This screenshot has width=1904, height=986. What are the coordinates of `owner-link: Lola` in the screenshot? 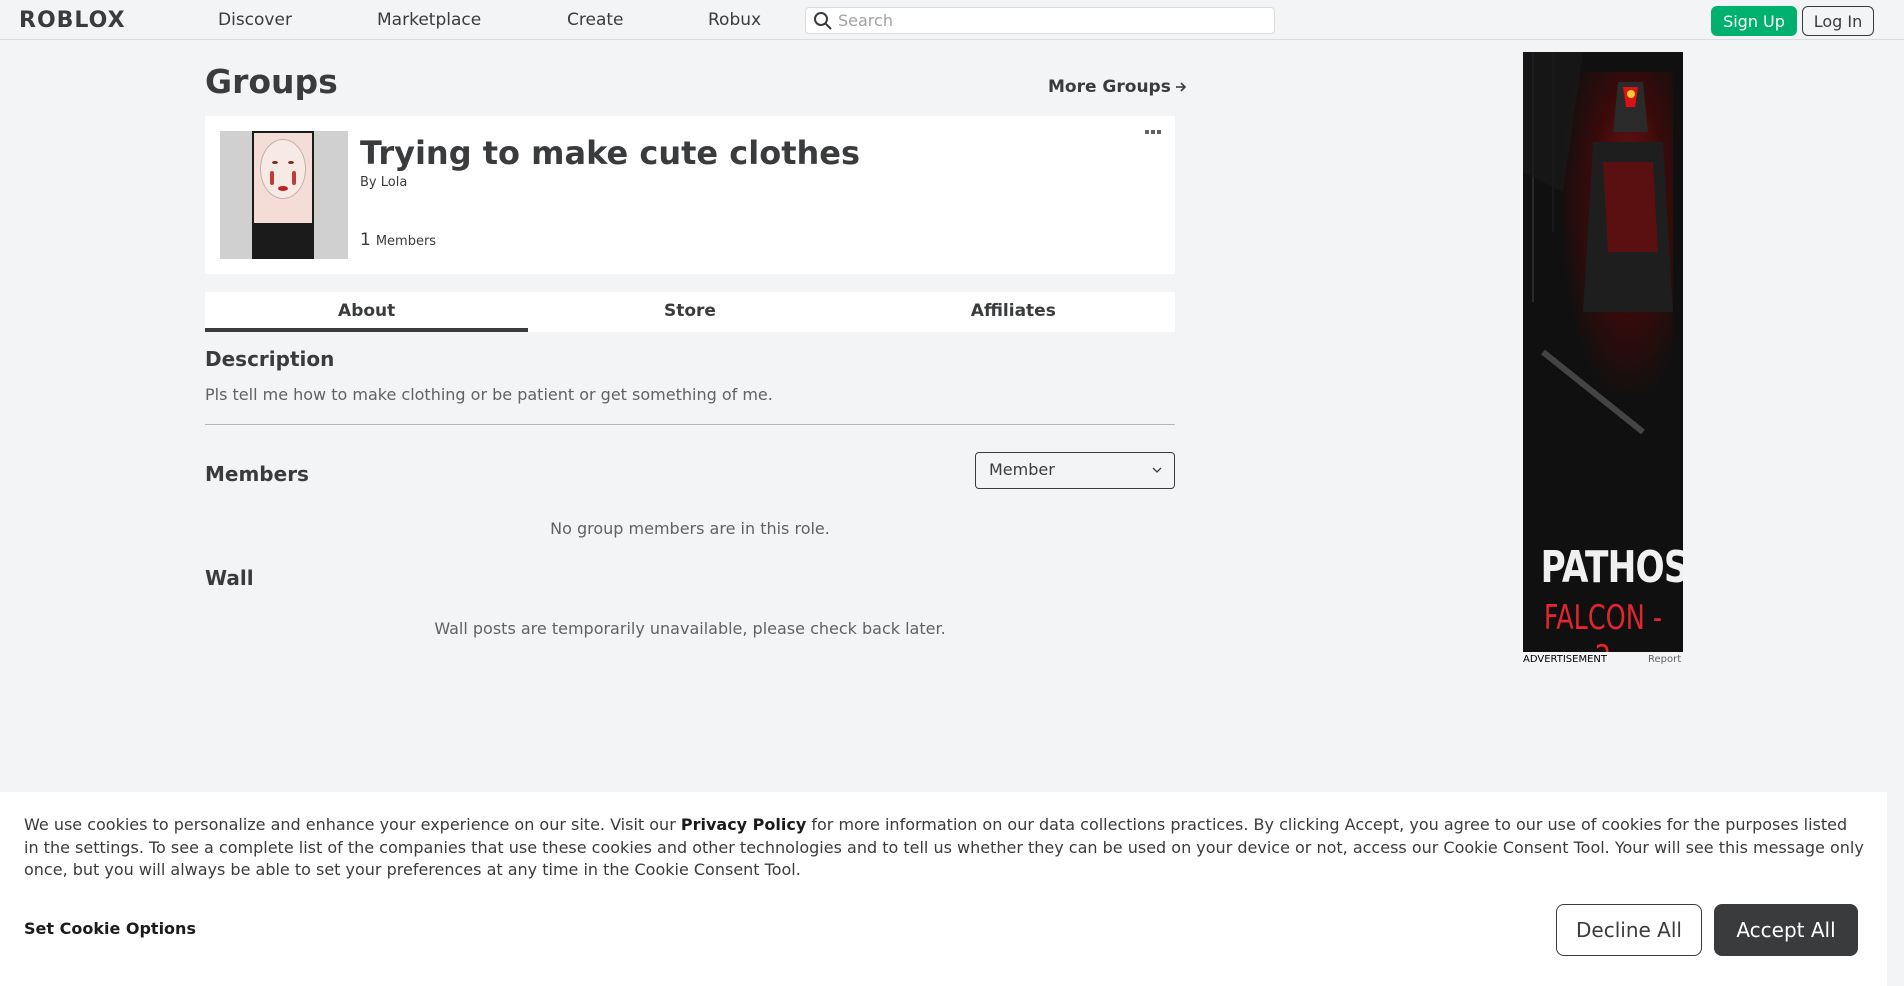 It's located at (394, 182).